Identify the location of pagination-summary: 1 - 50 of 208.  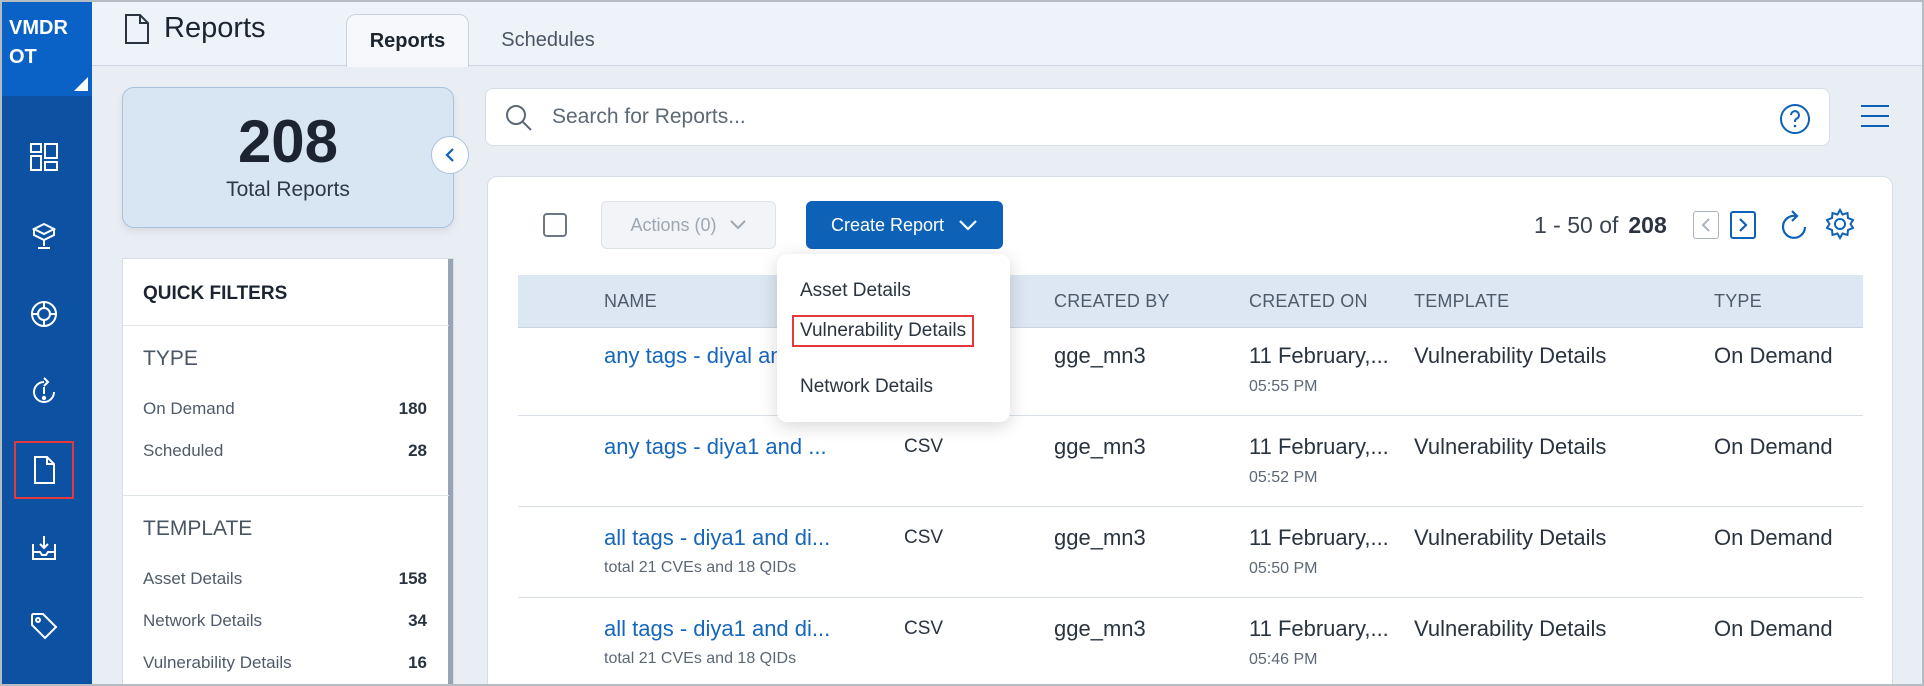
(1600, 225).